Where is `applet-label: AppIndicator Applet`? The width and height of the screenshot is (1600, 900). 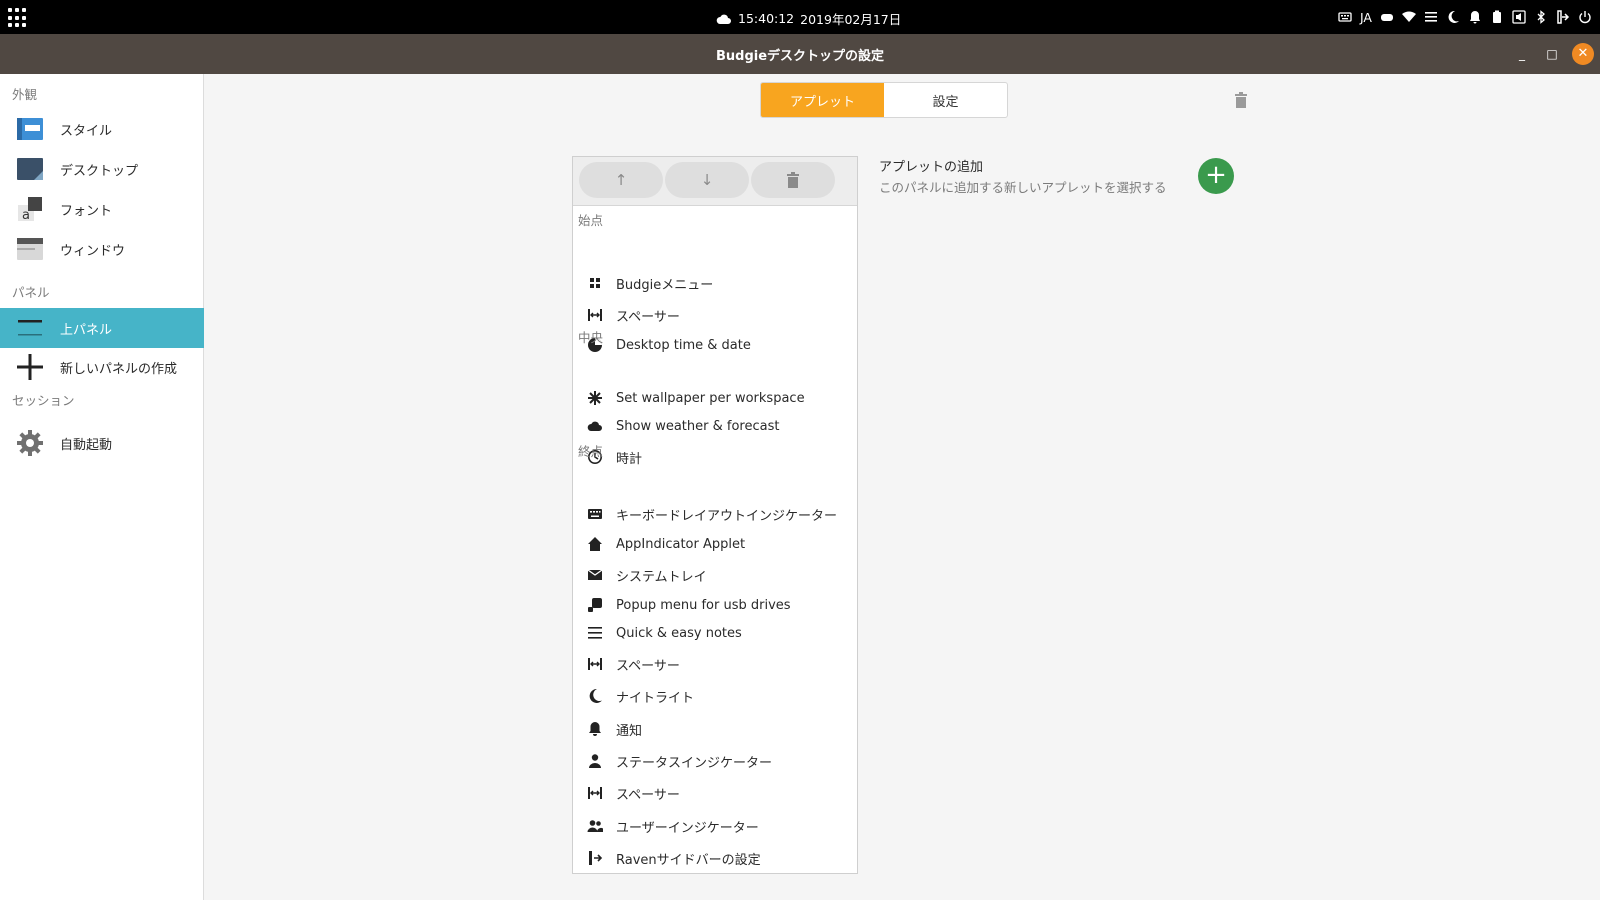 applet-label: AppIndicator Applet is located at coordinates (681, 544).